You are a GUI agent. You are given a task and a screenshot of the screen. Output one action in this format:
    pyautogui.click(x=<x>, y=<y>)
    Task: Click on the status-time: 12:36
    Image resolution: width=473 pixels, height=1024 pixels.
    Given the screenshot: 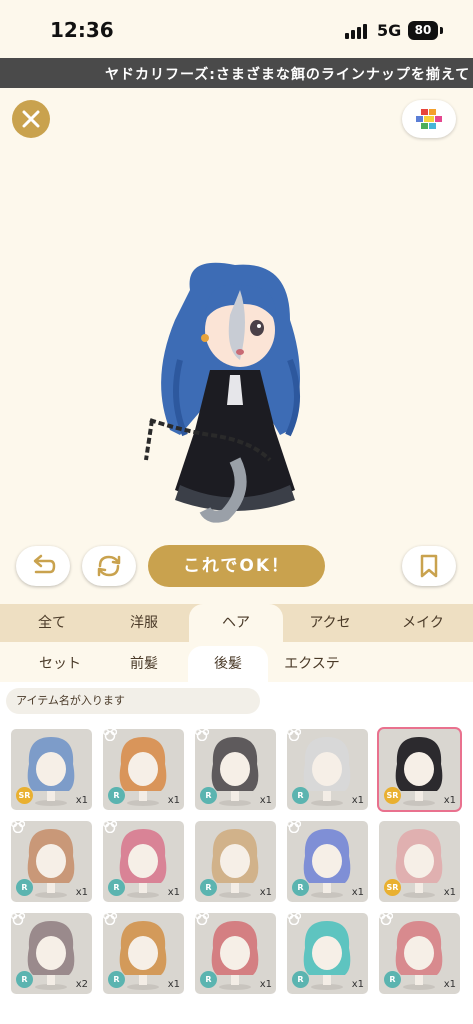 What is the action you would take?
    pyautogui.click(x=82, y=30)
    